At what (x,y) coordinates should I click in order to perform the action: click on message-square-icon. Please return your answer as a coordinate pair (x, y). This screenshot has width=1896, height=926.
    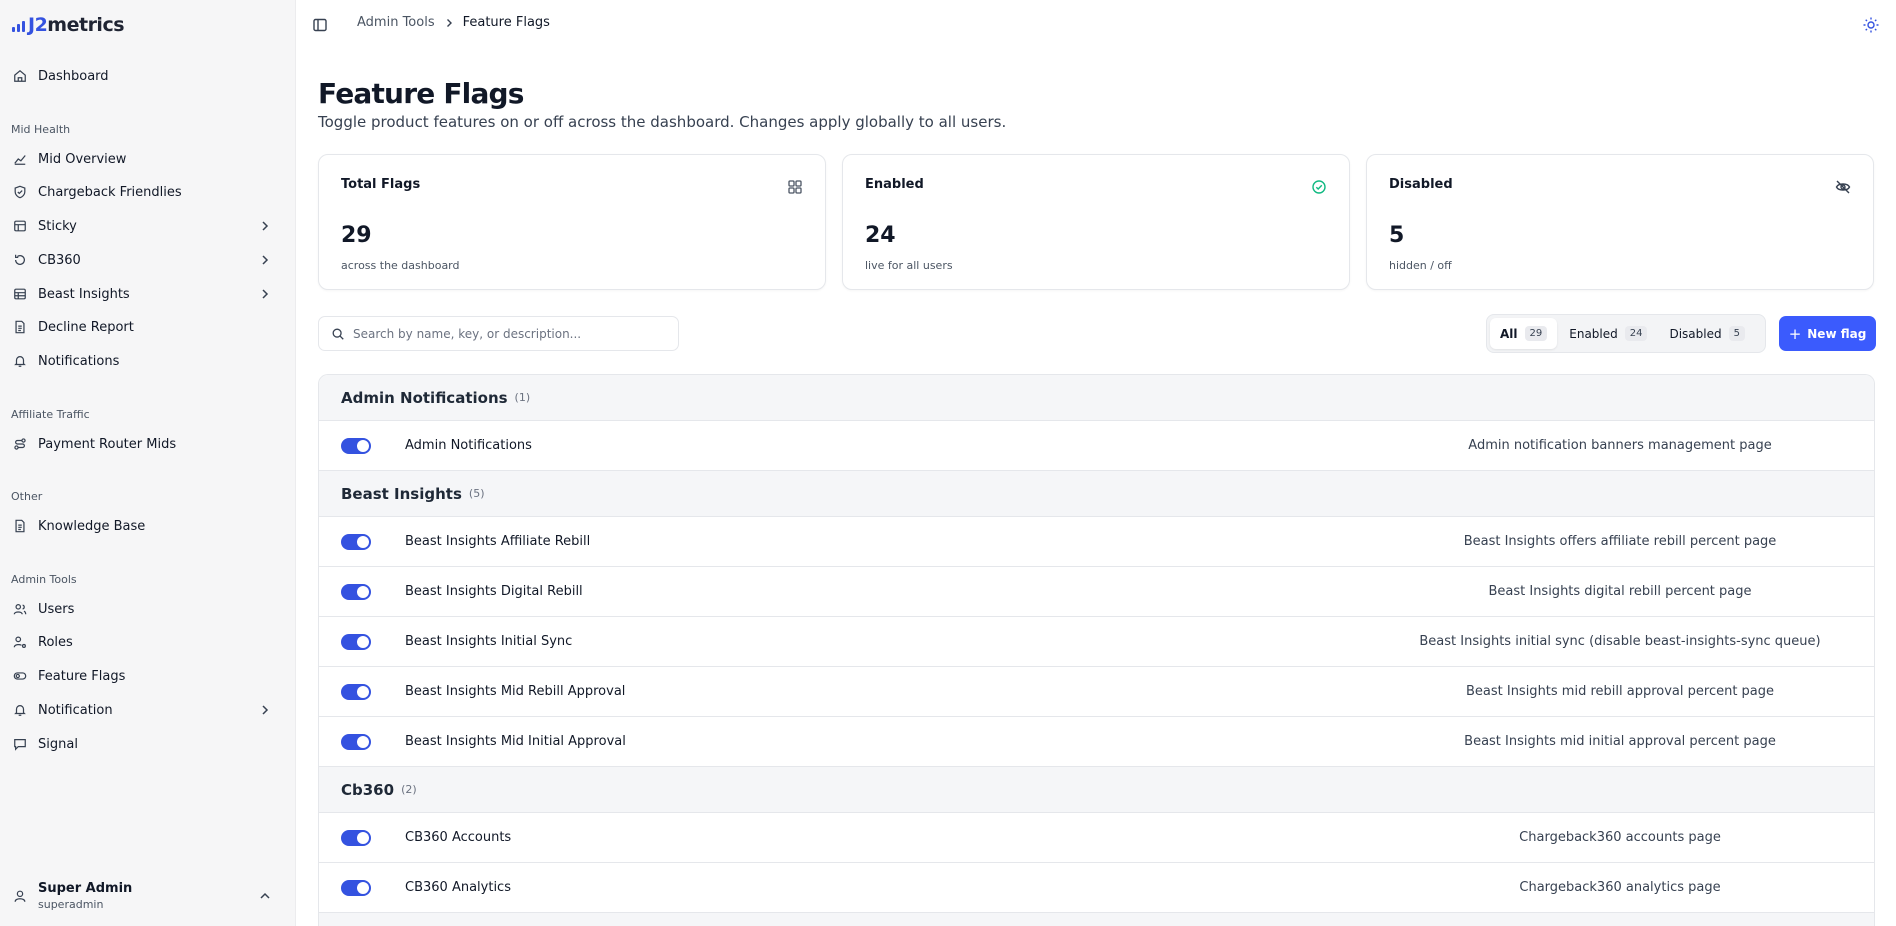
    Looking at the image, I should click on (20, 744).